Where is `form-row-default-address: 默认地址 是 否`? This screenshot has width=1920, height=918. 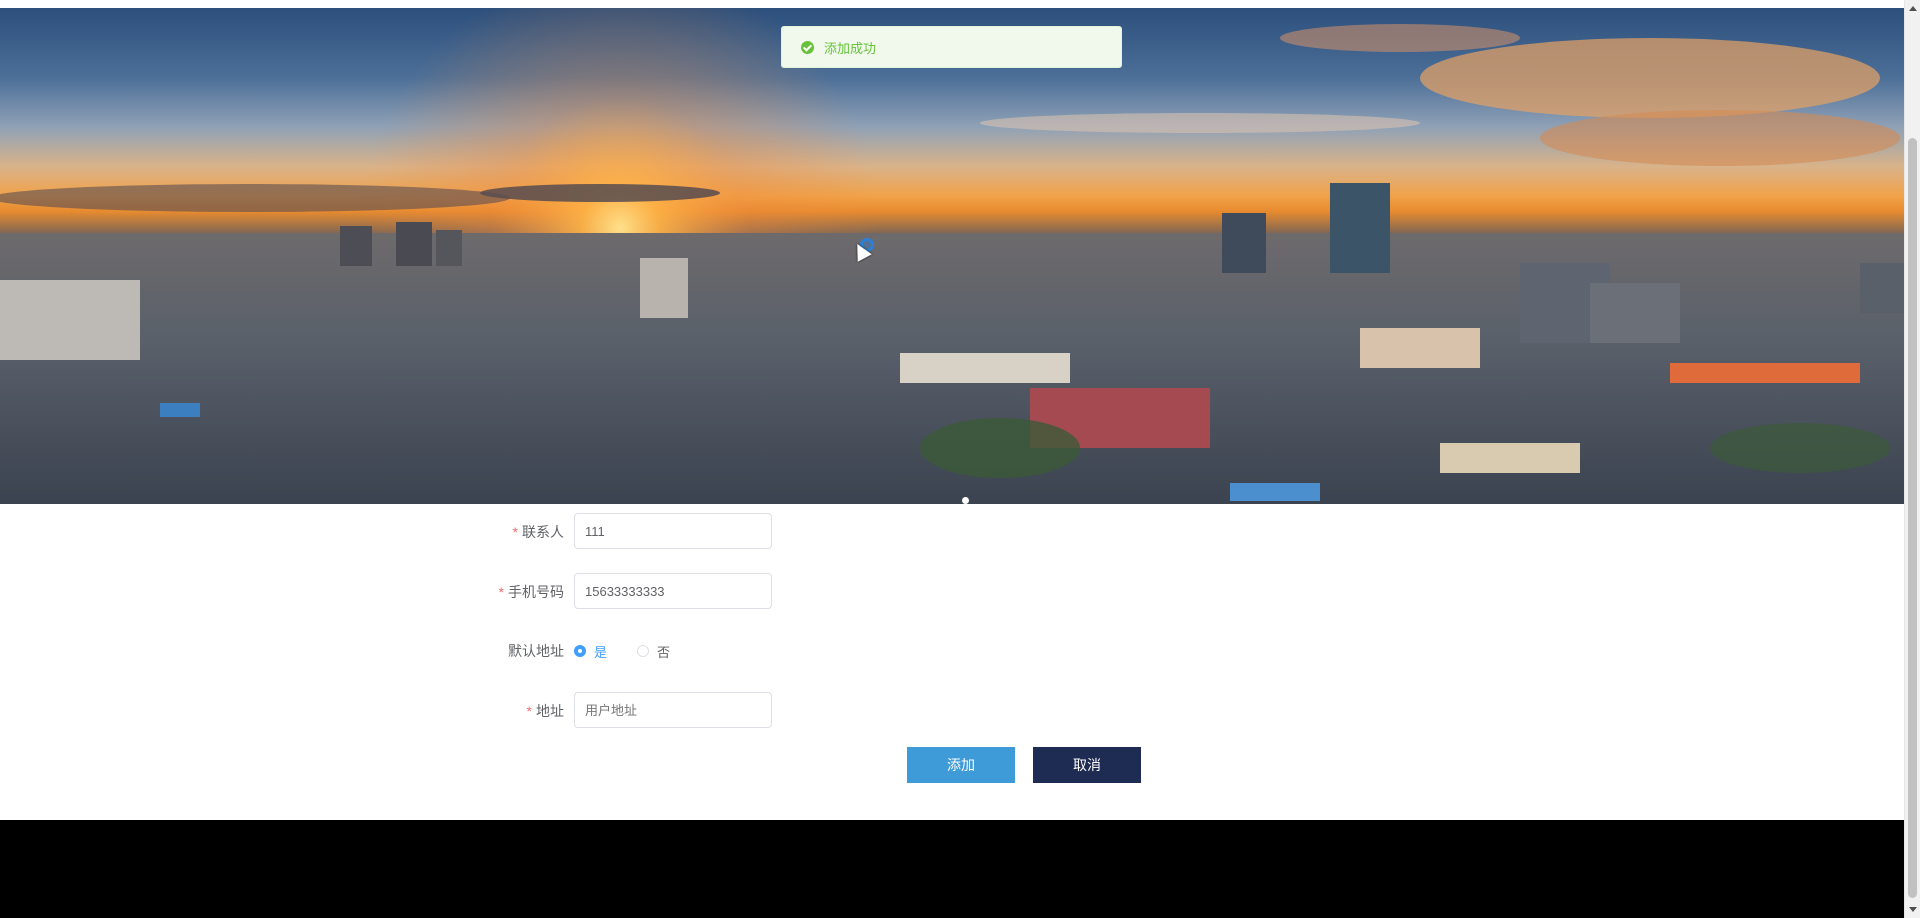
form-row-default-address: 默认地址 是 否 is located at coordinates (400, 651).